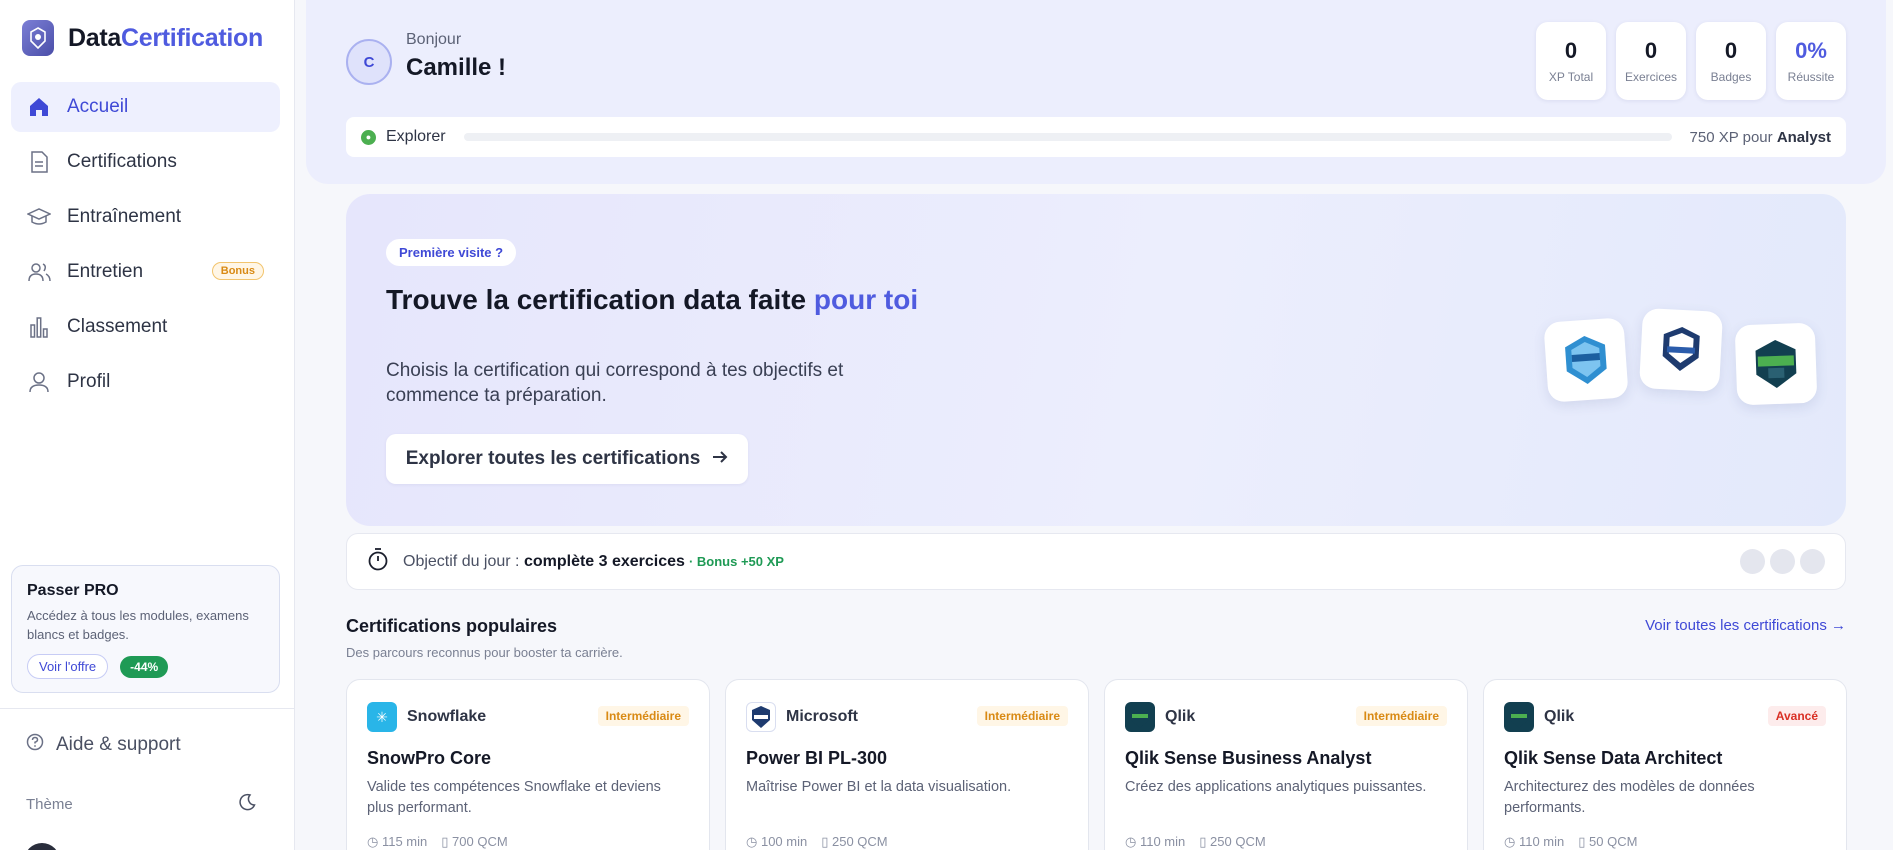 Image resolution: width=1893 pixels, height=850 pixels. Describe the element at coordinates (89, 381) in the screenshot. I see `sidebar-item-label: Profil` at that location.